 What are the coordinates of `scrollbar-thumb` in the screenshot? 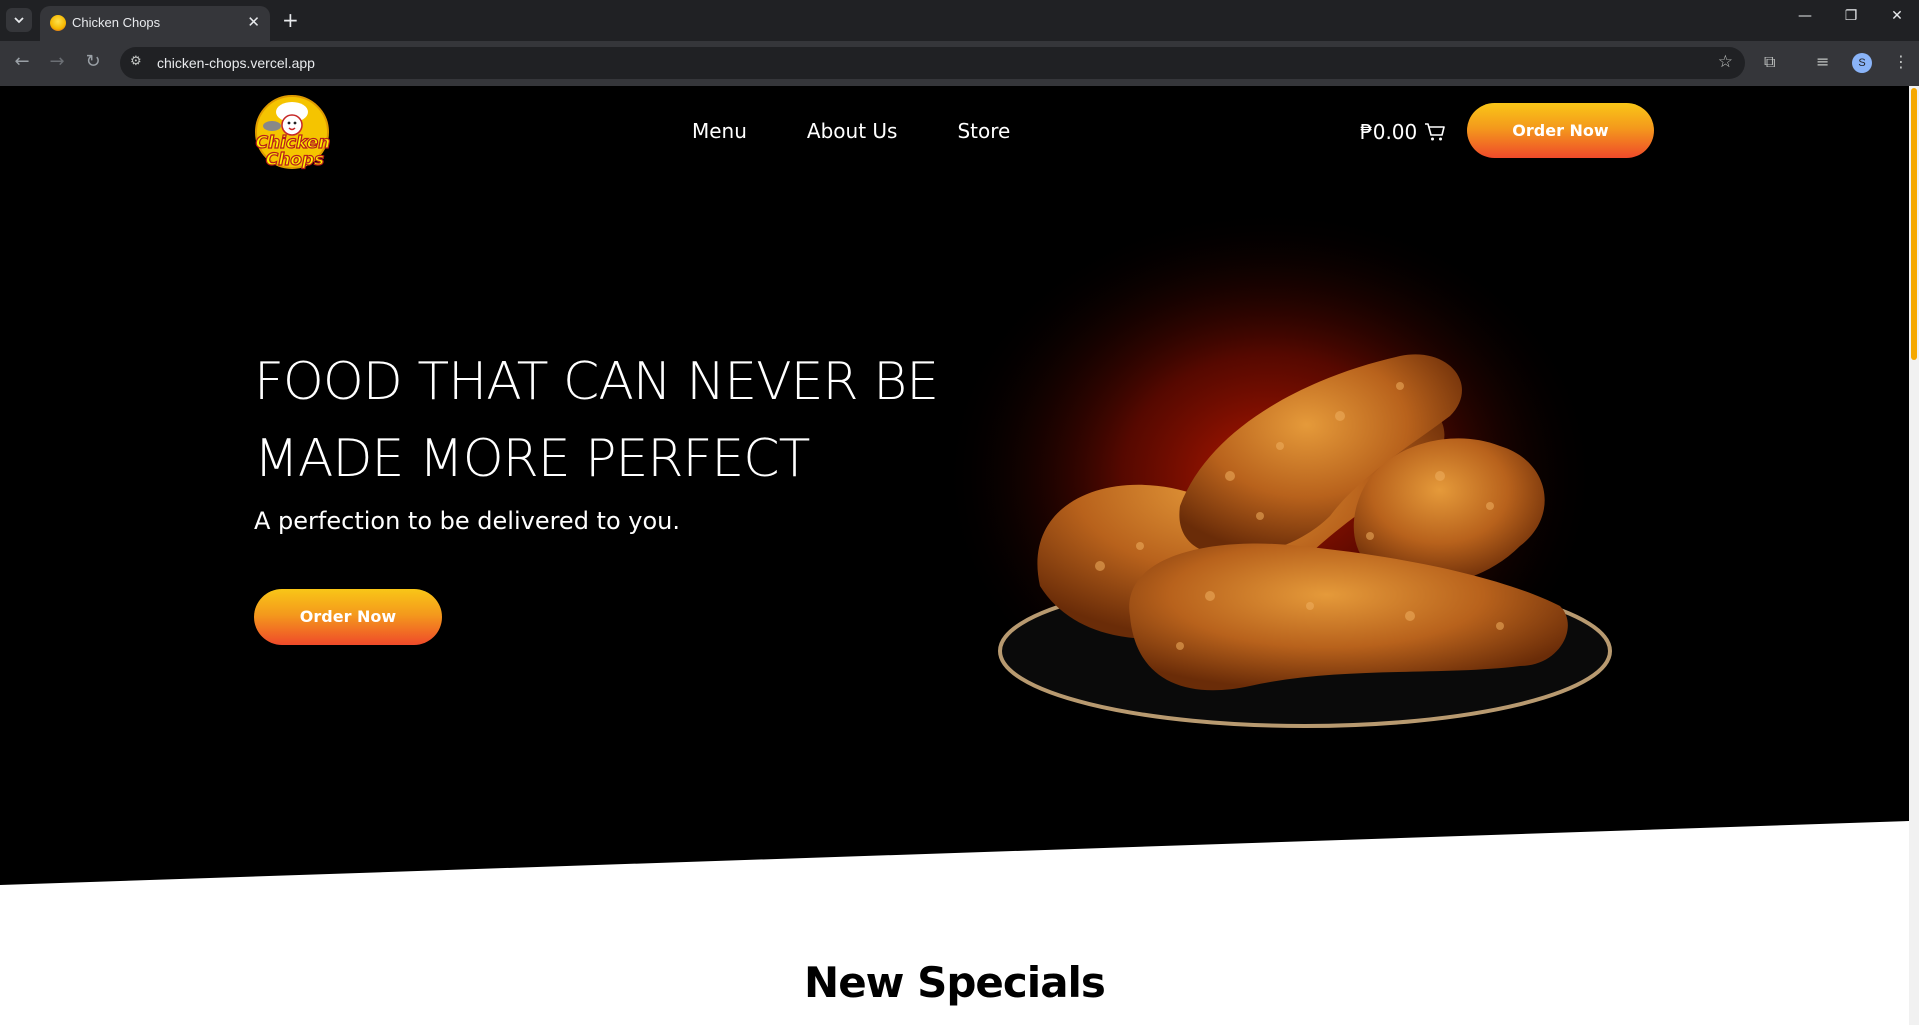 It's located at (1914, 224).